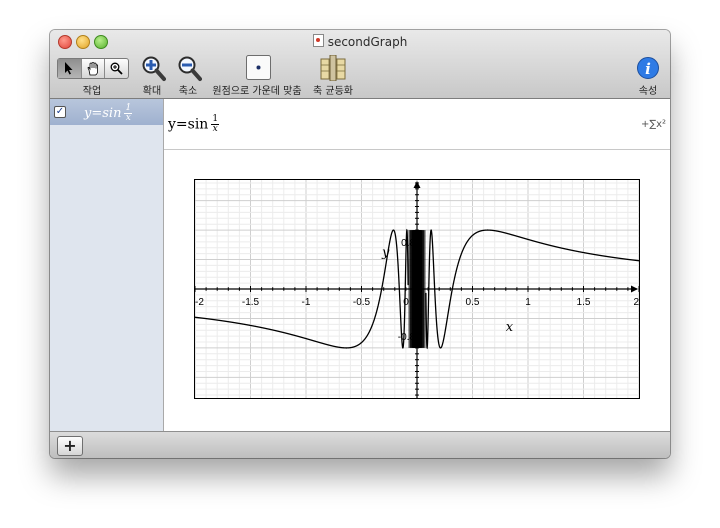  Describe the element at coordinates (417, 124) in the screenshot. I see `equation-editor: y=sin 1 x +∑x²` at that location.